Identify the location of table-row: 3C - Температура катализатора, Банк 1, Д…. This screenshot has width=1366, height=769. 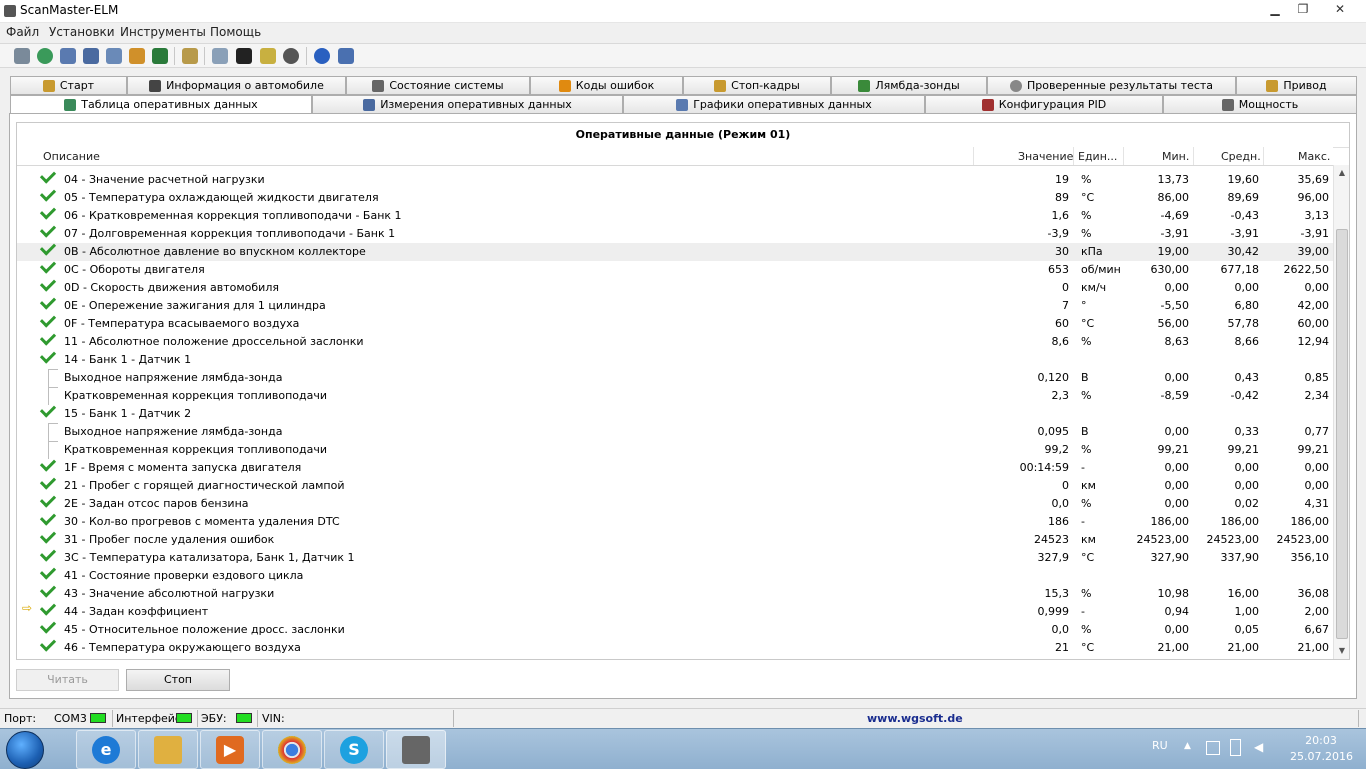
(675, 556).